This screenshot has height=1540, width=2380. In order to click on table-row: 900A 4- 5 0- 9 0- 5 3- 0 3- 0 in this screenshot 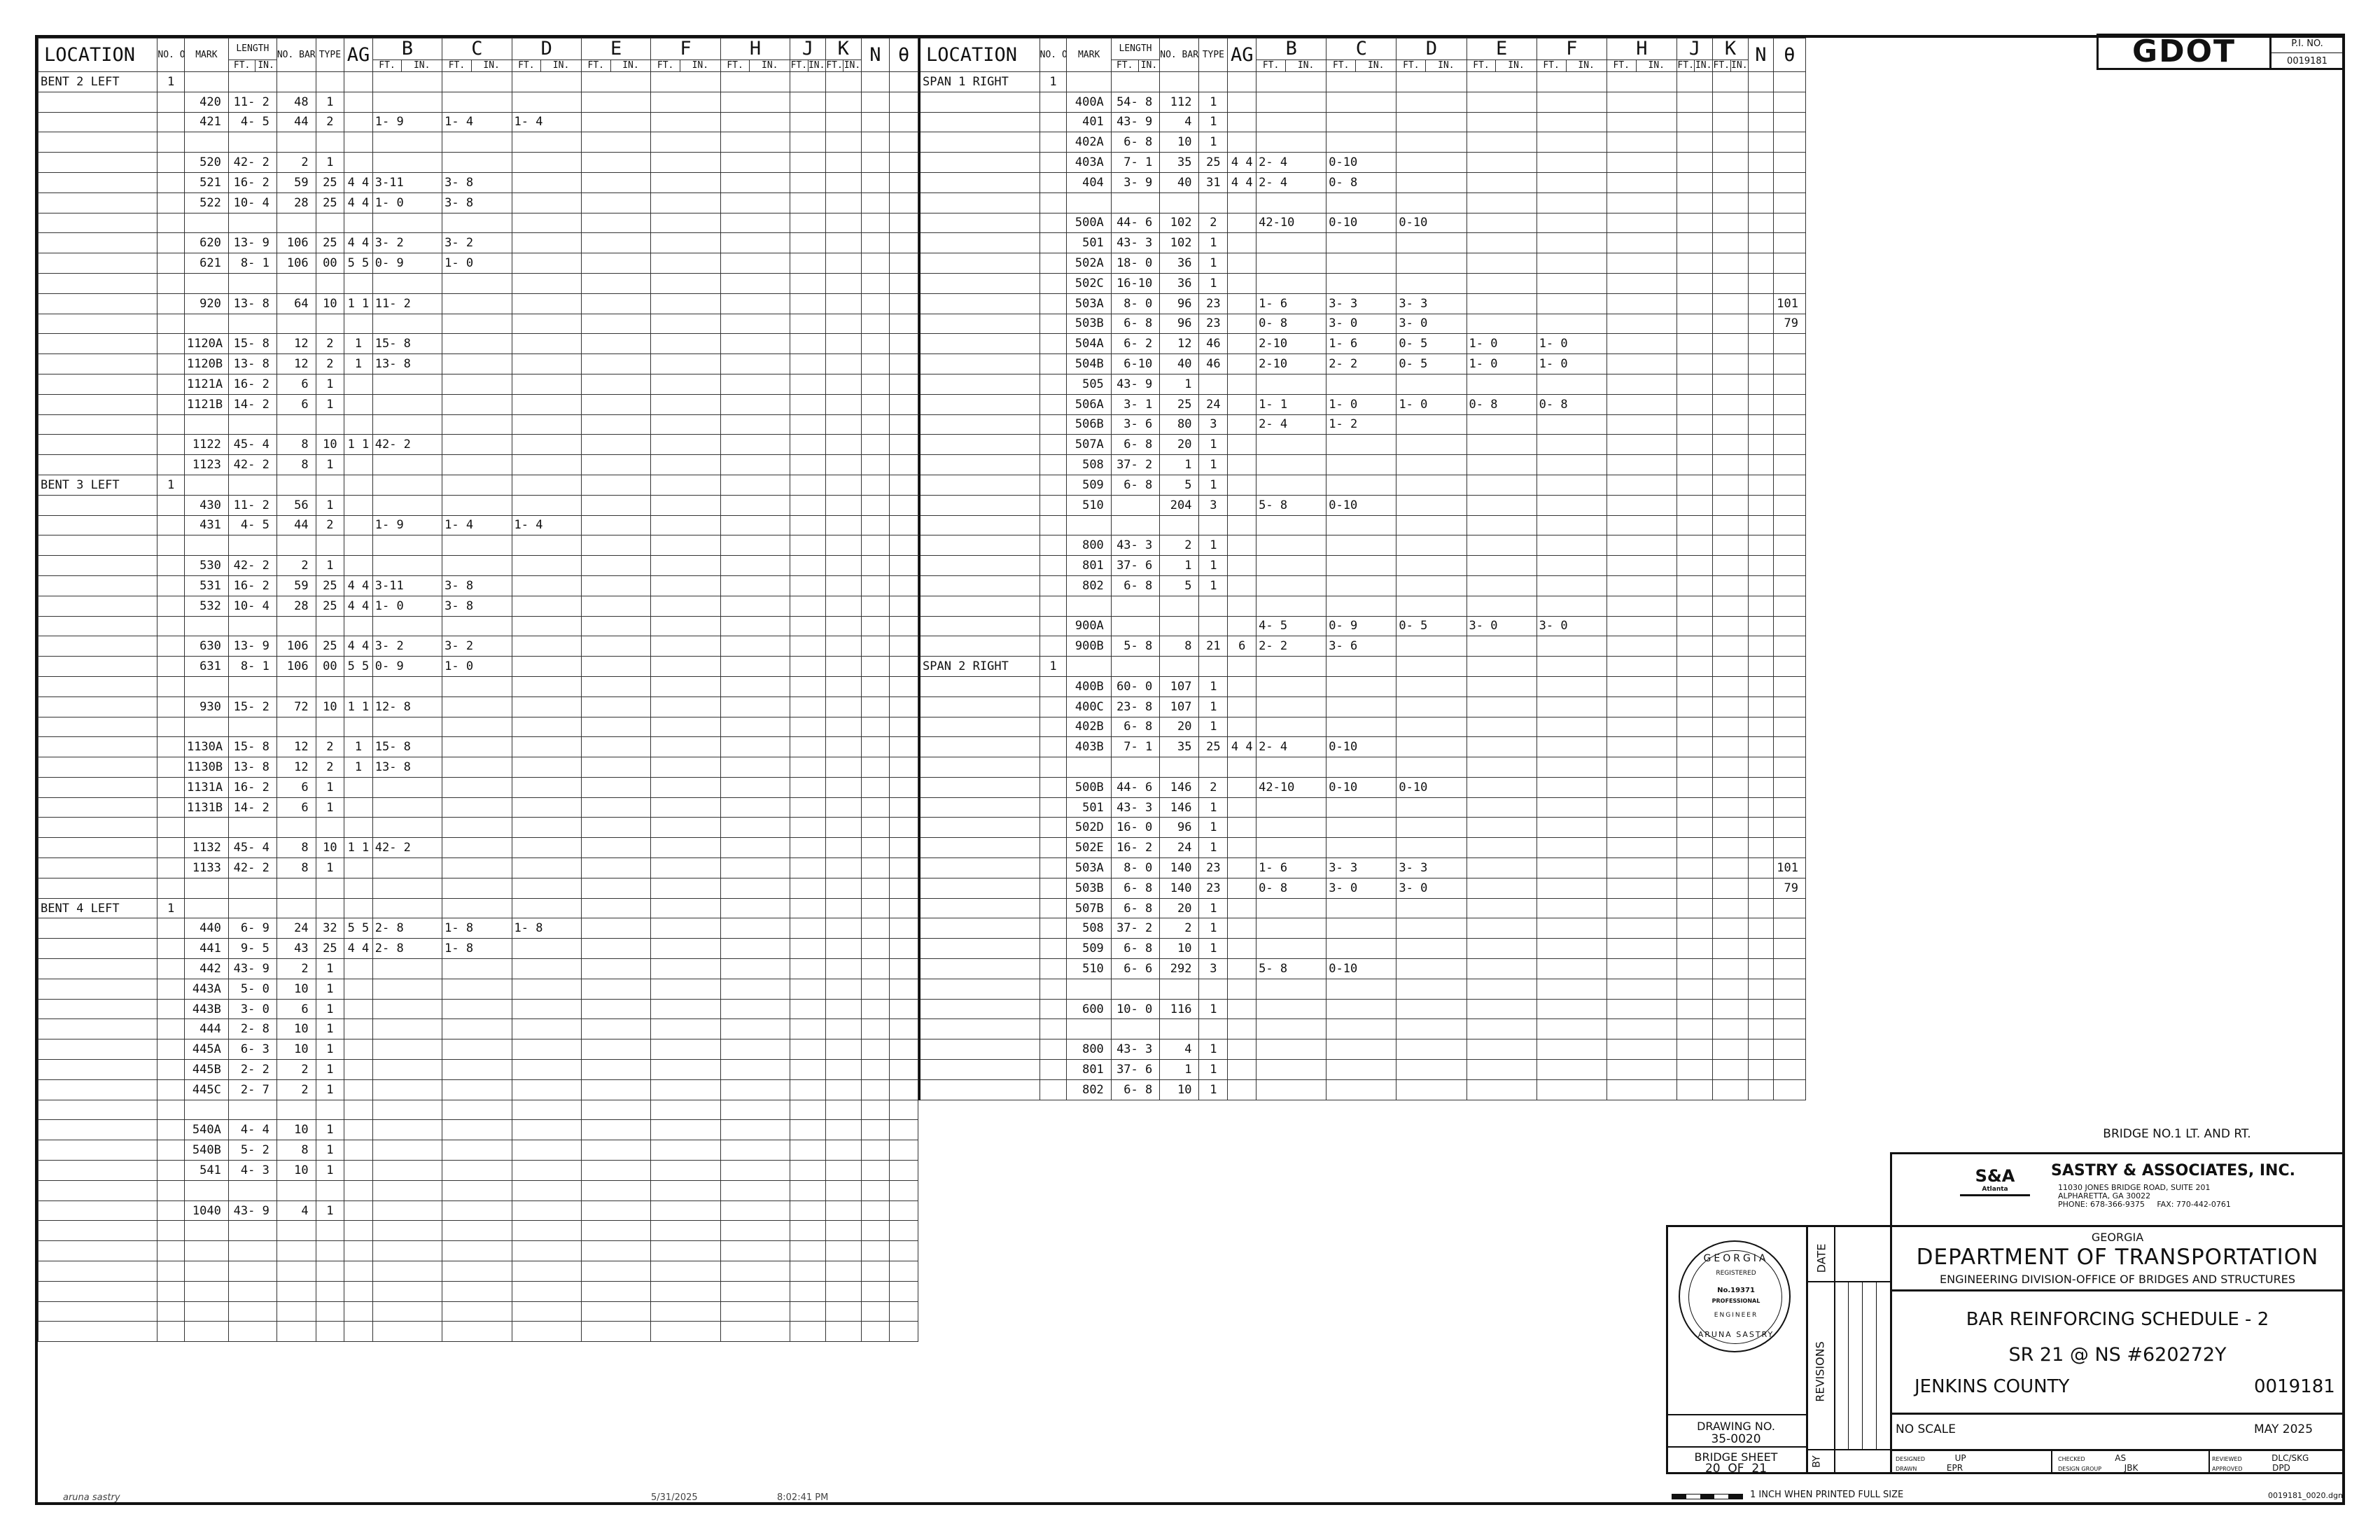, I will do `click(1362, 626)`.